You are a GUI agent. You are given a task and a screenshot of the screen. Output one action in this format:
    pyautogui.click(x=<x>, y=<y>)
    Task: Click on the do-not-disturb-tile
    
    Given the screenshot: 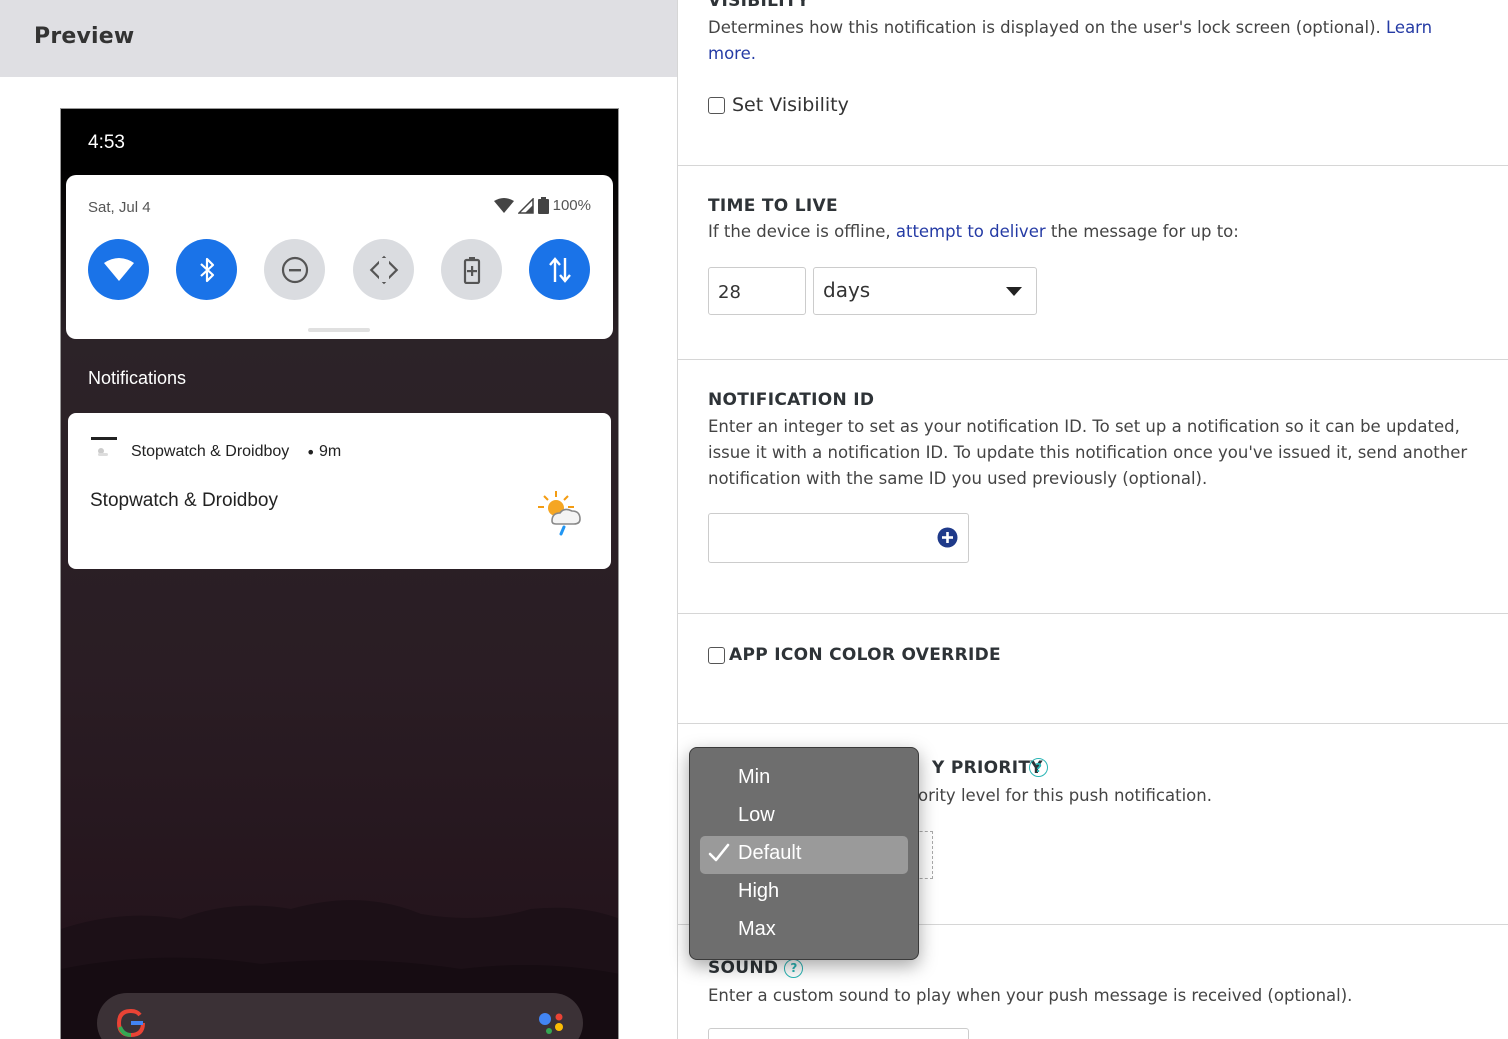 What is the action you would take?
    pyautogui.click(x=294, y=269)
    